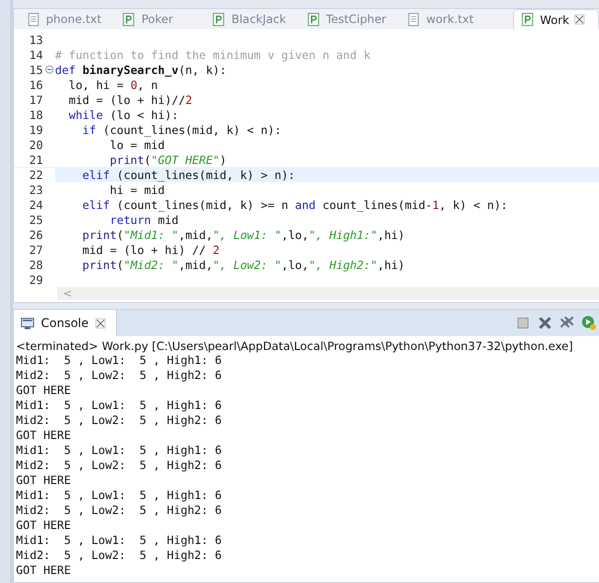  What do you see at coordinates (349, 19) in the screenshot?
I see `editor-tab: TestCipher` at bounding box center [349, 19].